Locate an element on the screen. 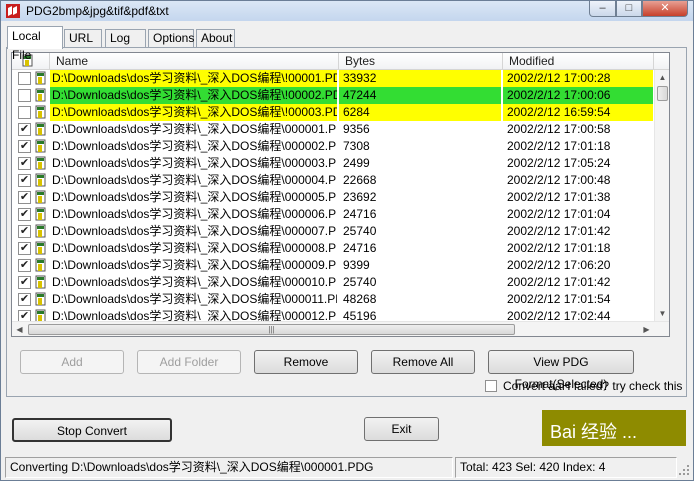 This screenshot has width=694, height=481. tab-url: URL is located at coordinates (83, 38).